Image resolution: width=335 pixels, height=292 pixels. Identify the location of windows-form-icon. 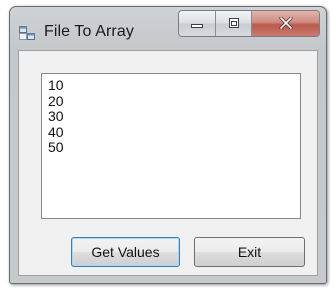
(27, 33).